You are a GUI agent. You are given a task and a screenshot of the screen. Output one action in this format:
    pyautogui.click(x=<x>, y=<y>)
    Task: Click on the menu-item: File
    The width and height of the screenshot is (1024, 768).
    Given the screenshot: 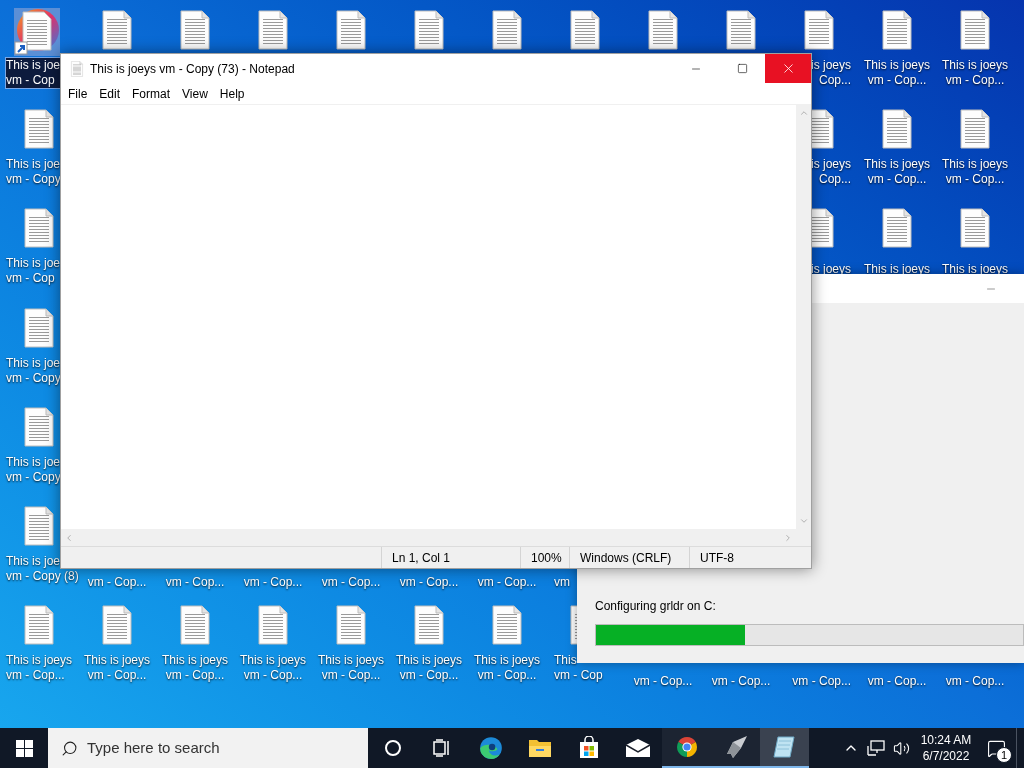 What is the action you would take?
    pyautogui.click(x=78, y=93)
    